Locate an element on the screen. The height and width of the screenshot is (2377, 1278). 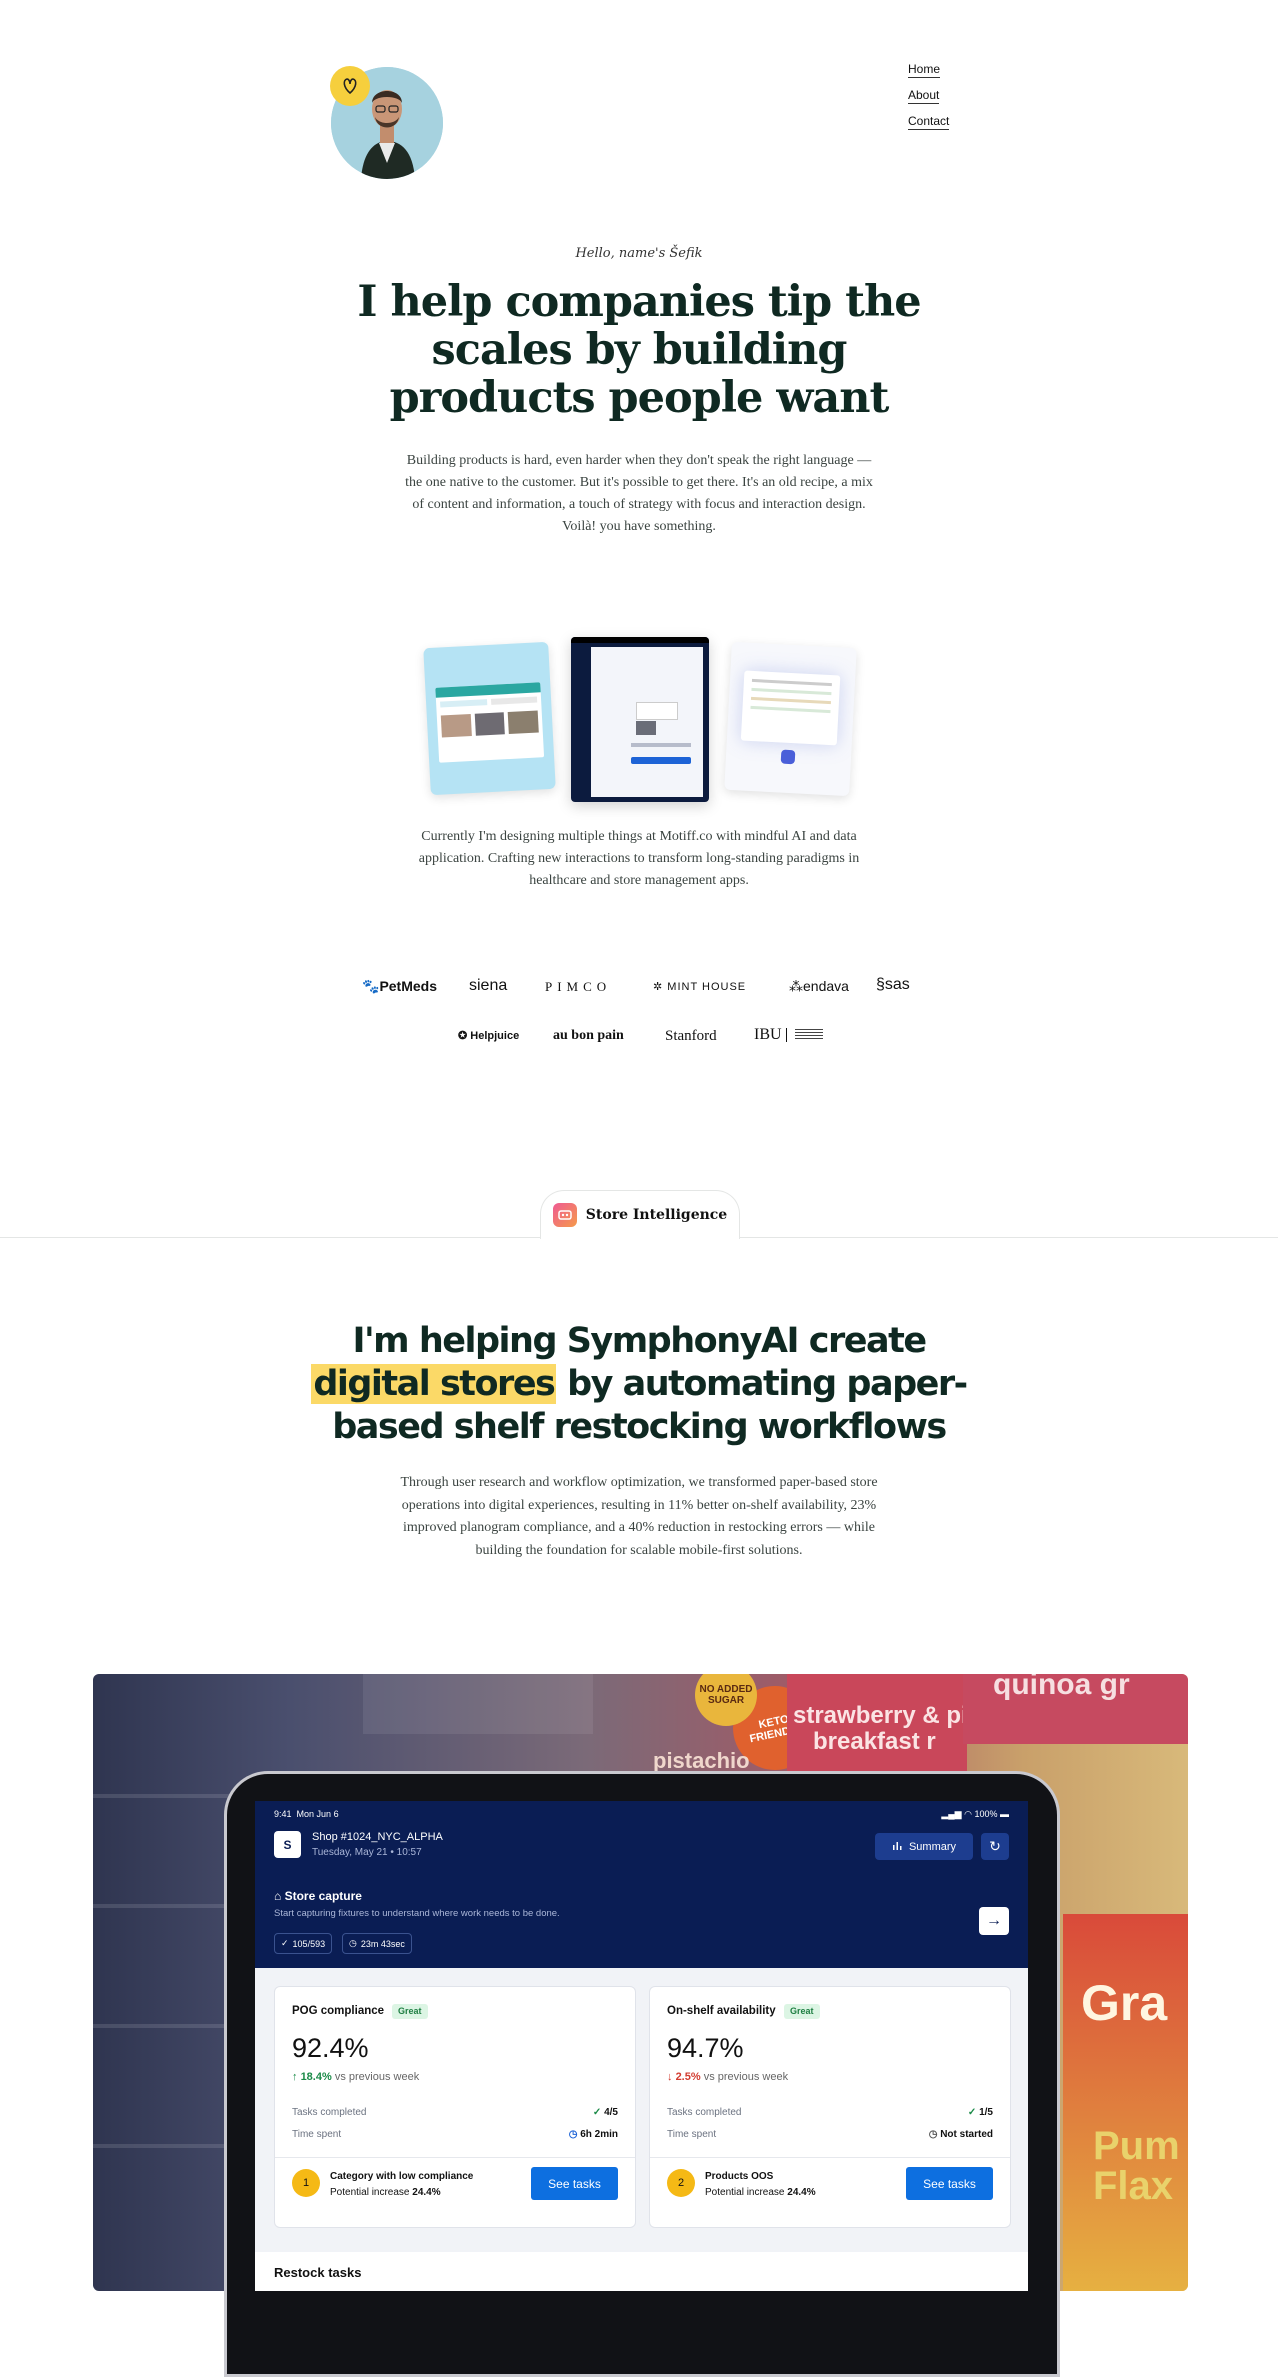
section-title-part-1: I'm helping SymphonyAI create is located at coordinates (639, 1341).